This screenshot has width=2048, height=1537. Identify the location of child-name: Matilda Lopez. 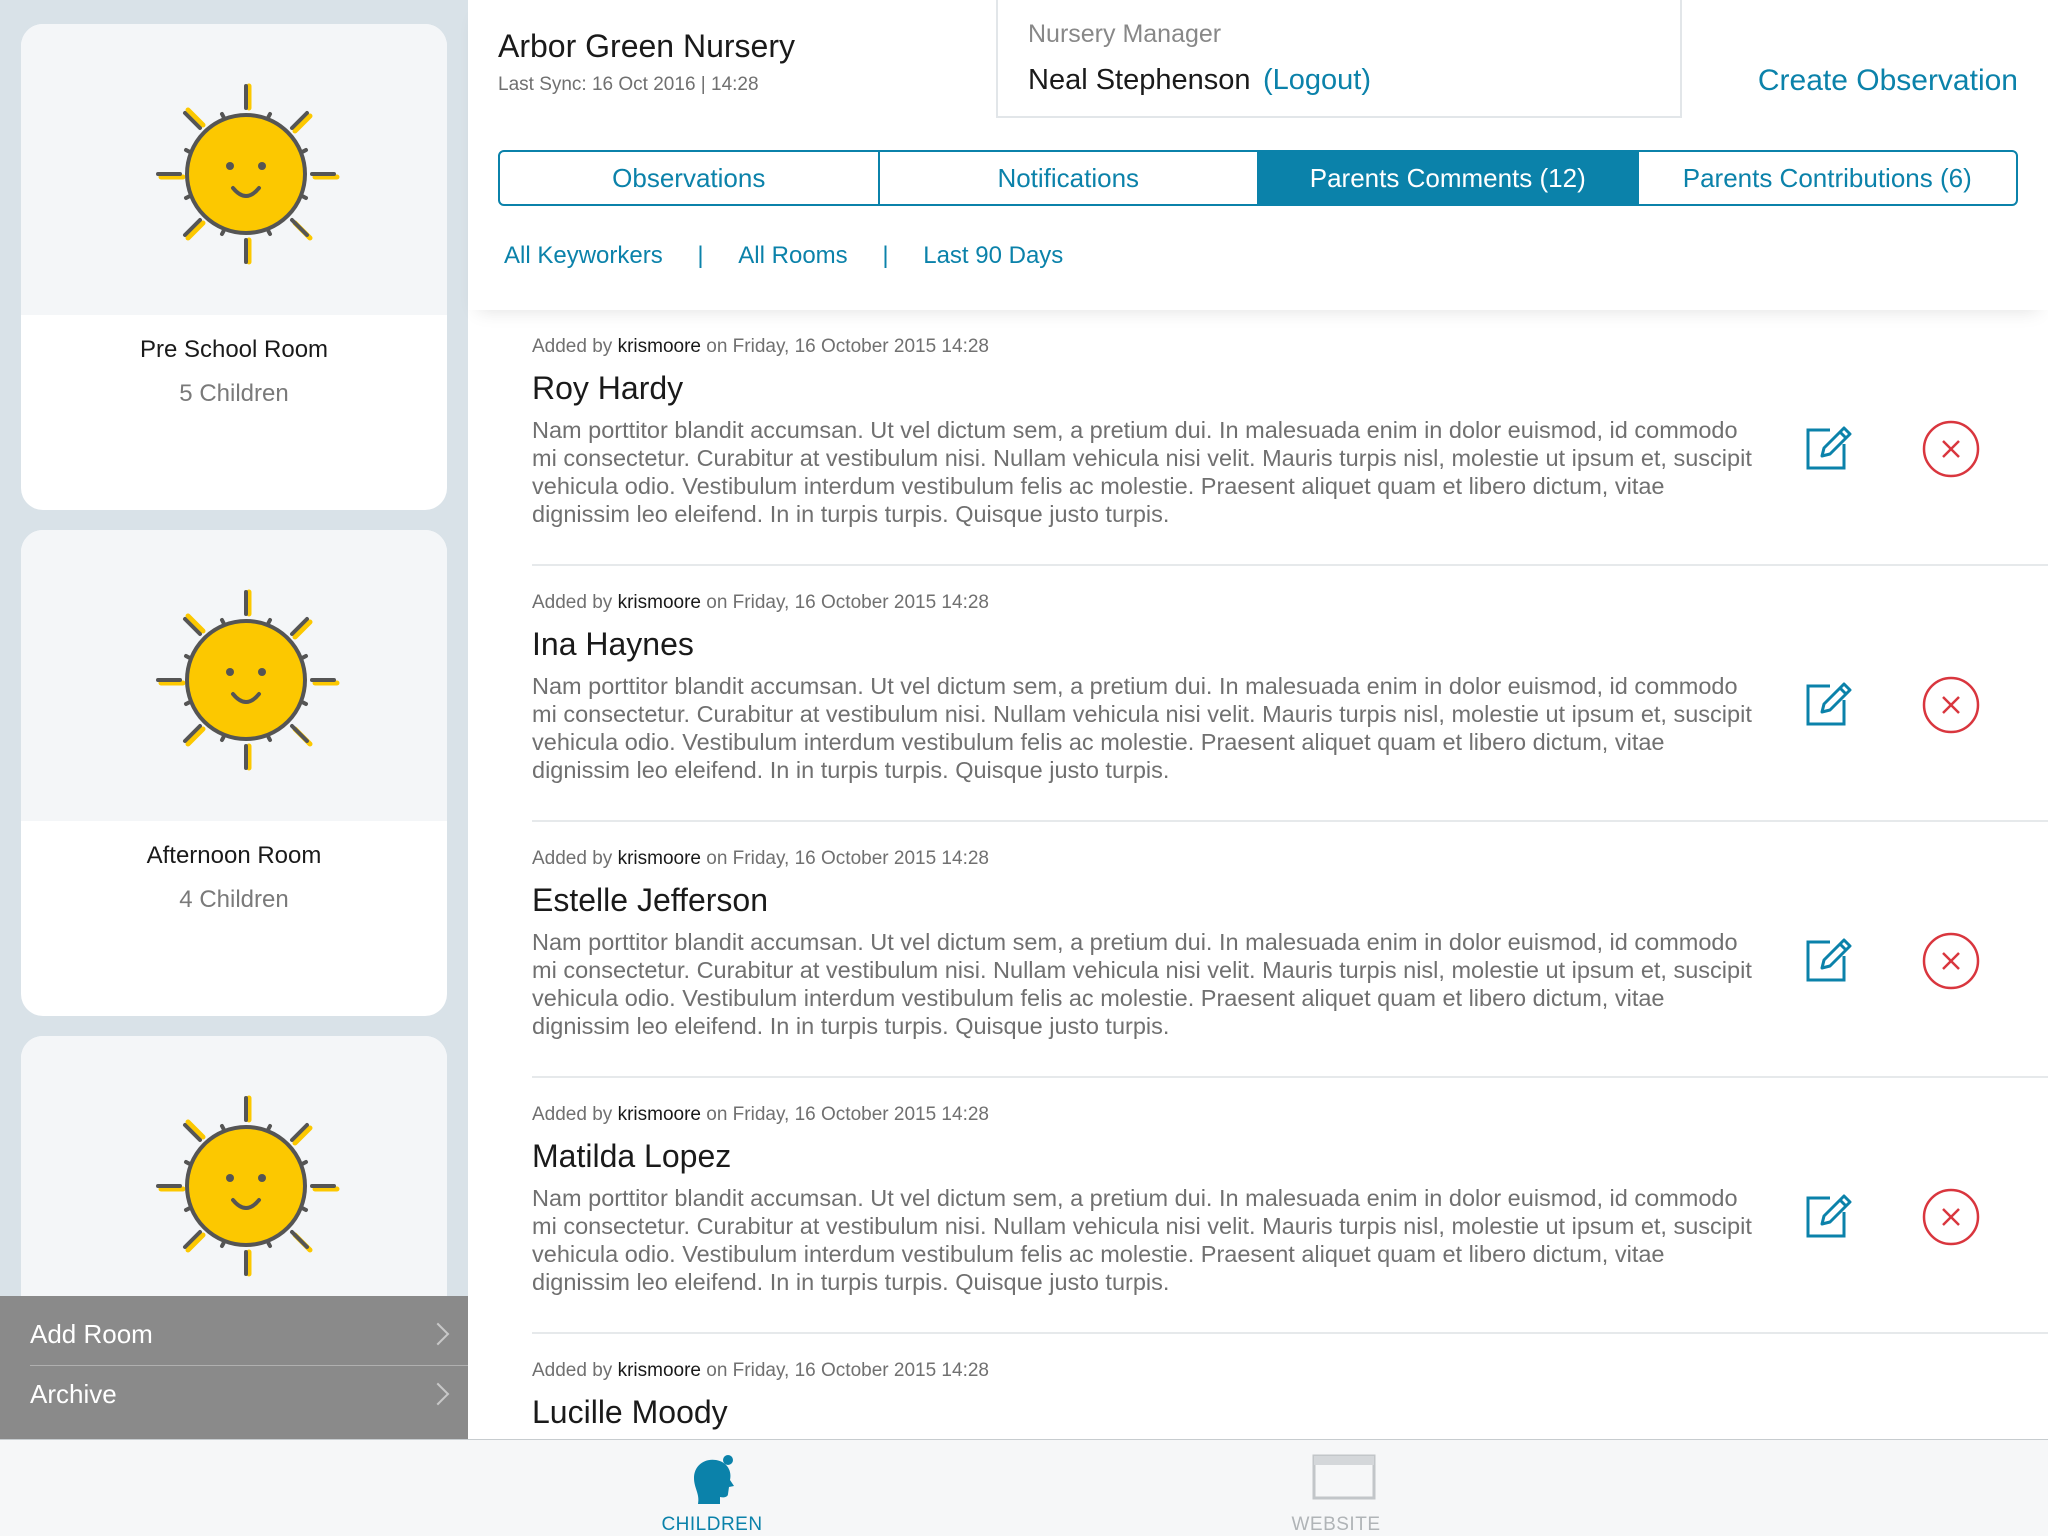
(632, 1156).